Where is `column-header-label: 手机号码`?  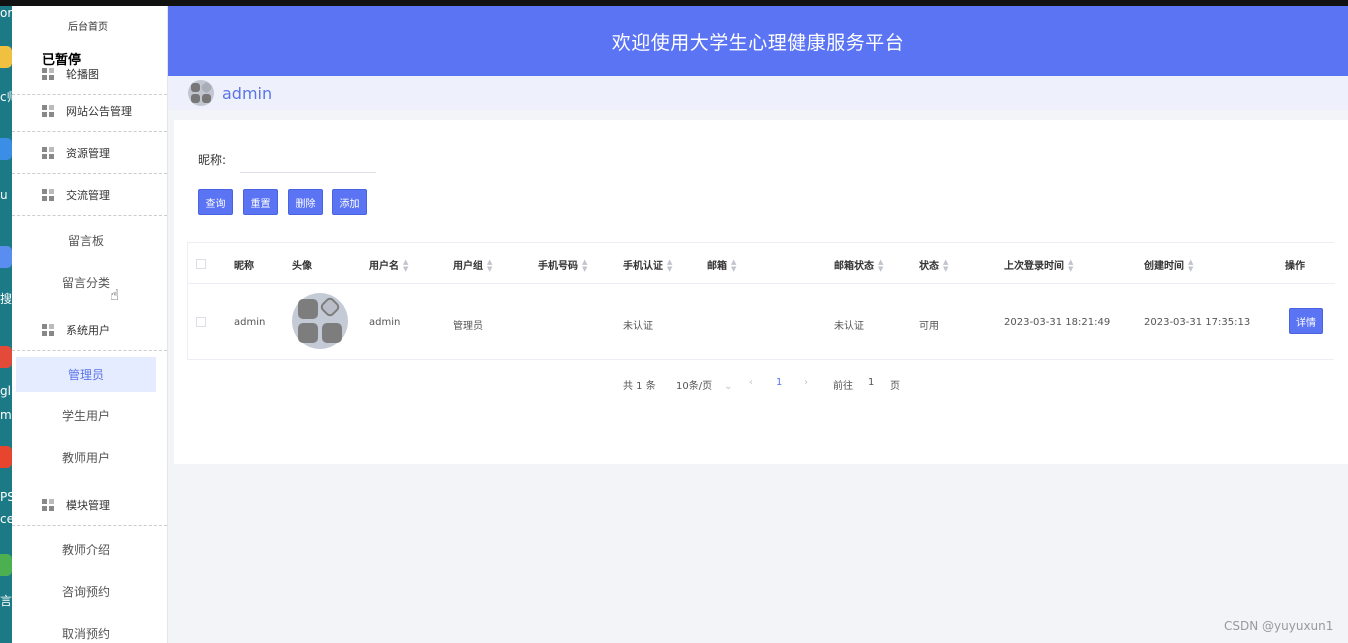
column-header-label: 手机号码 is located at coordinates (558, 266).